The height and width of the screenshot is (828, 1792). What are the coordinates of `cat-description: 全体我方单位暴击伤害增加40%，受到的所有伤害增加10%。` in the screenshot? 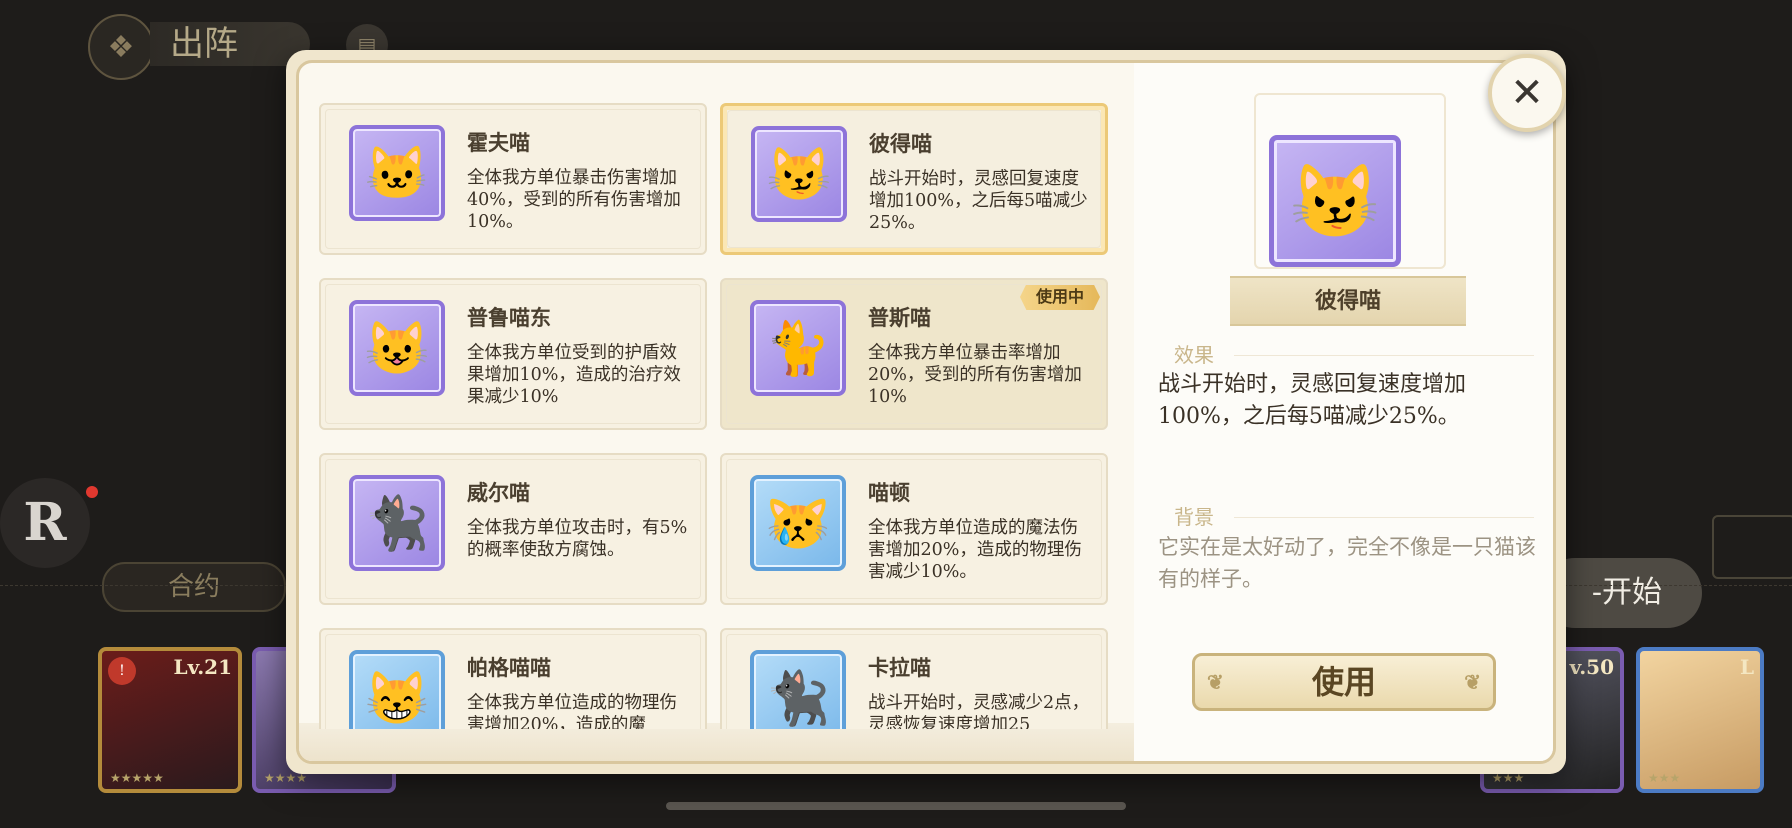 It's located at (574, 200).